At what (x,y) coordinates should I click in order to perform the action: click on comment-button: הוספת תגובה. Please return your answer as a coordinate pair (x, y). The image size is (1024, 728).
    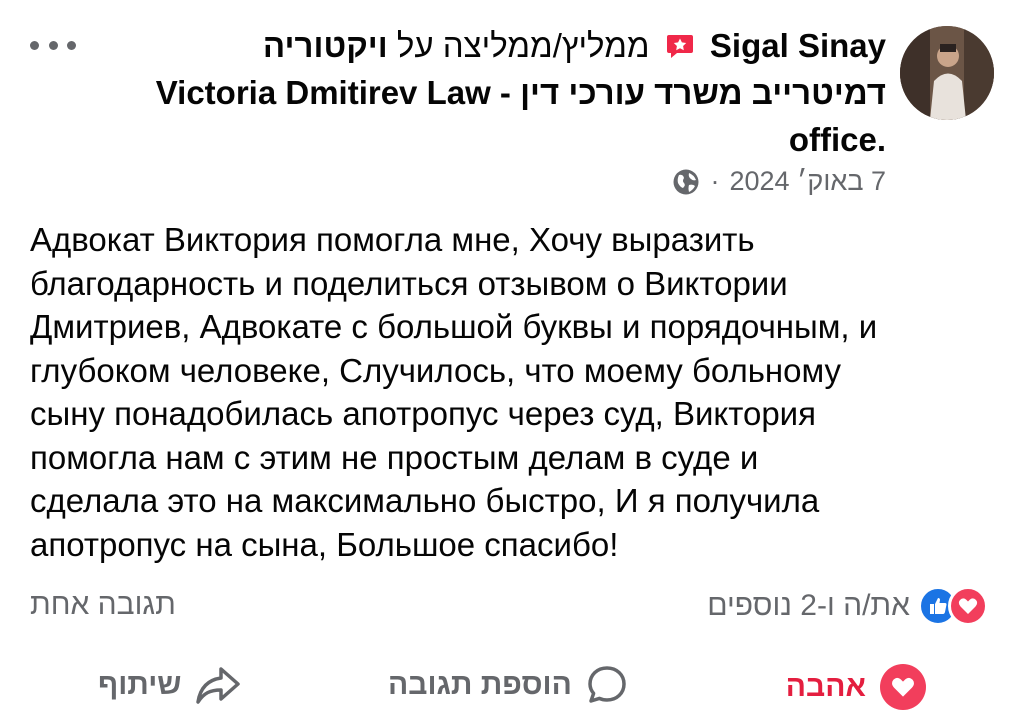
    Looking at the image, I should click on (508, 685).